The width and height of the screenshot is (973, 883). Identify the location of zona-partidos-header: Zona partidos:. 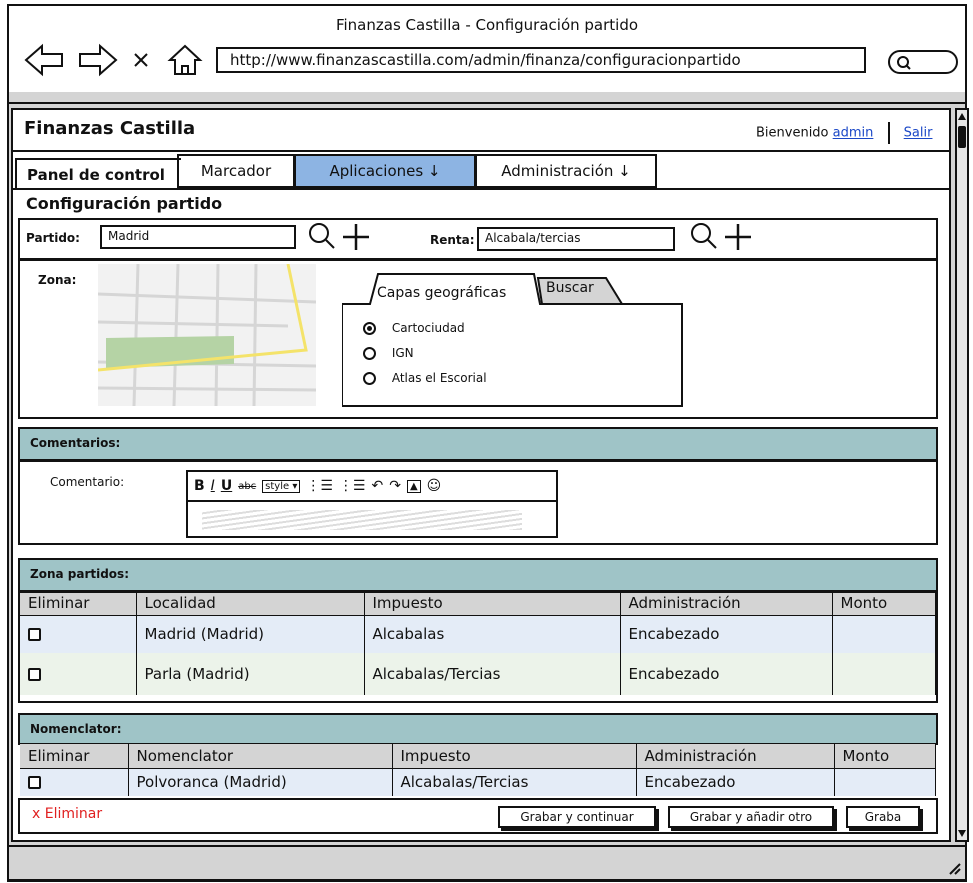
(478, 575).